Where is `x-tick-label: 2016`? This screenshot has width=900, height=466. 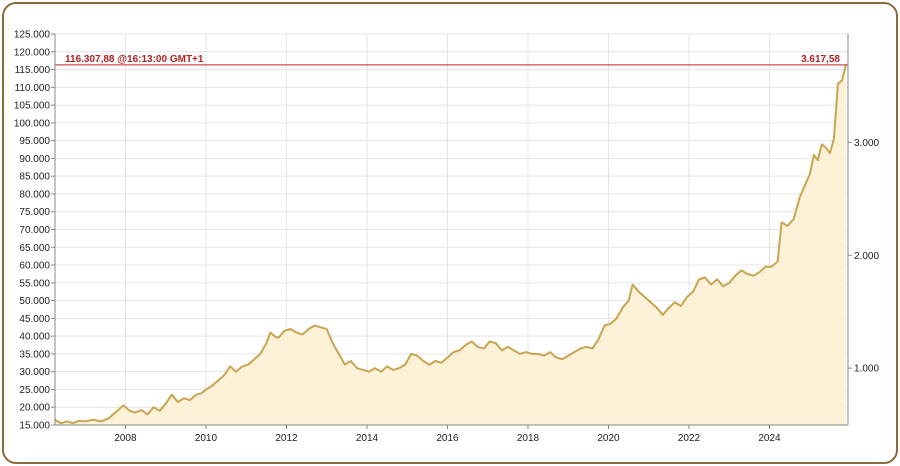
x-tick-label: 2016 is located at coordinates (447, 438).